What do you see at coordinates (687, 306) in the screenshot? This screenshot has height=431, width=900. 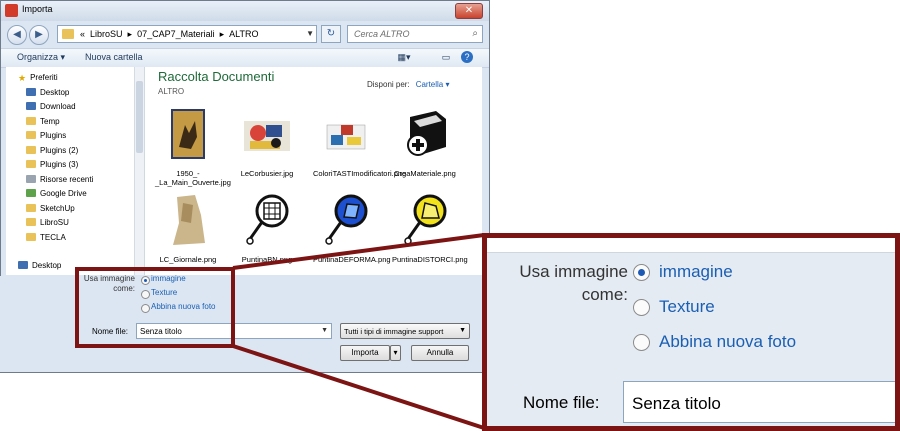 I see `zoom-radio-label-texture: Texture` at bounding box center [687, 306].